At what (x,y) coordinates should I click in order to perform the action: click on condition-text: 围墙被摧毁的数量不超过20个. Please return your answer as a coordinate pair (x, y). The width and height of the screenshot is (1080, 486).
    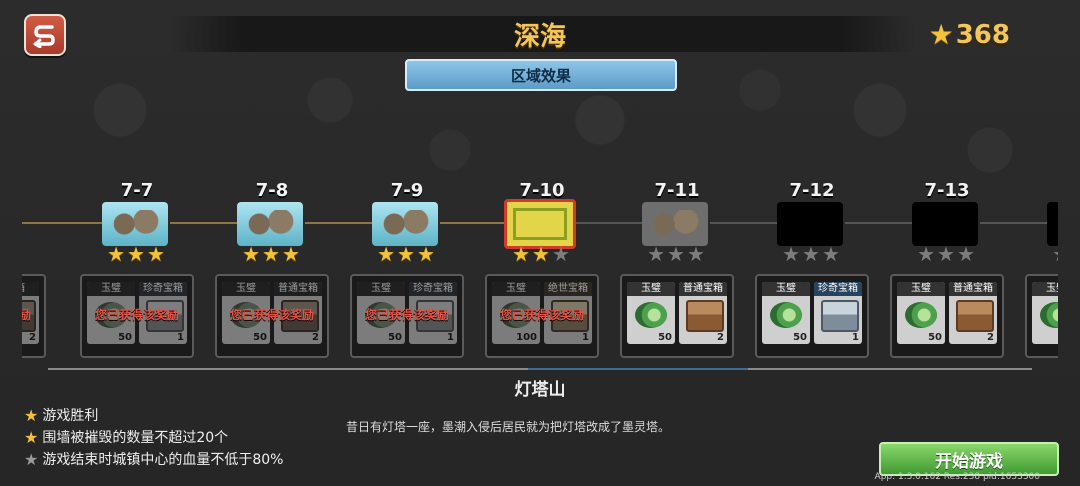
    Looking at the image, I should click on (135, 438).